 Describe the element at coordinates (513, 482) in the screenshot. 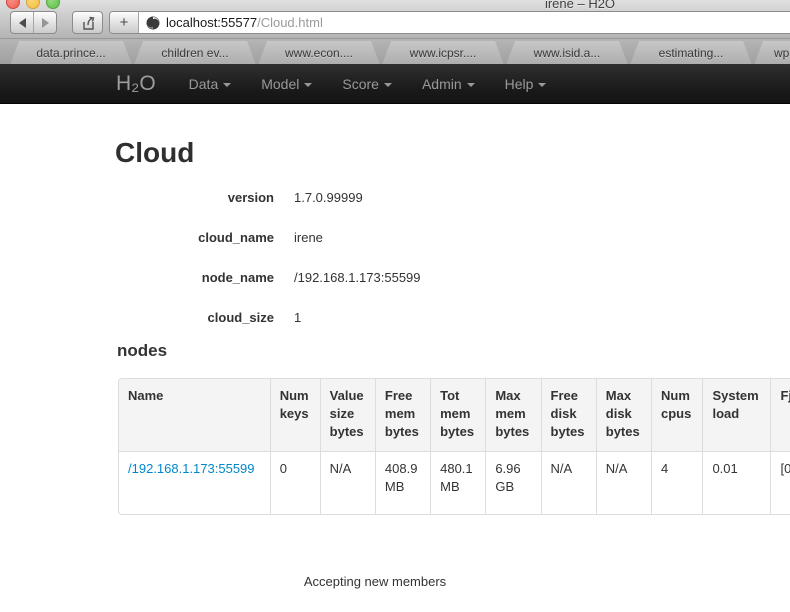

I see `cell-max-mem: 6.96 GB` at that location.